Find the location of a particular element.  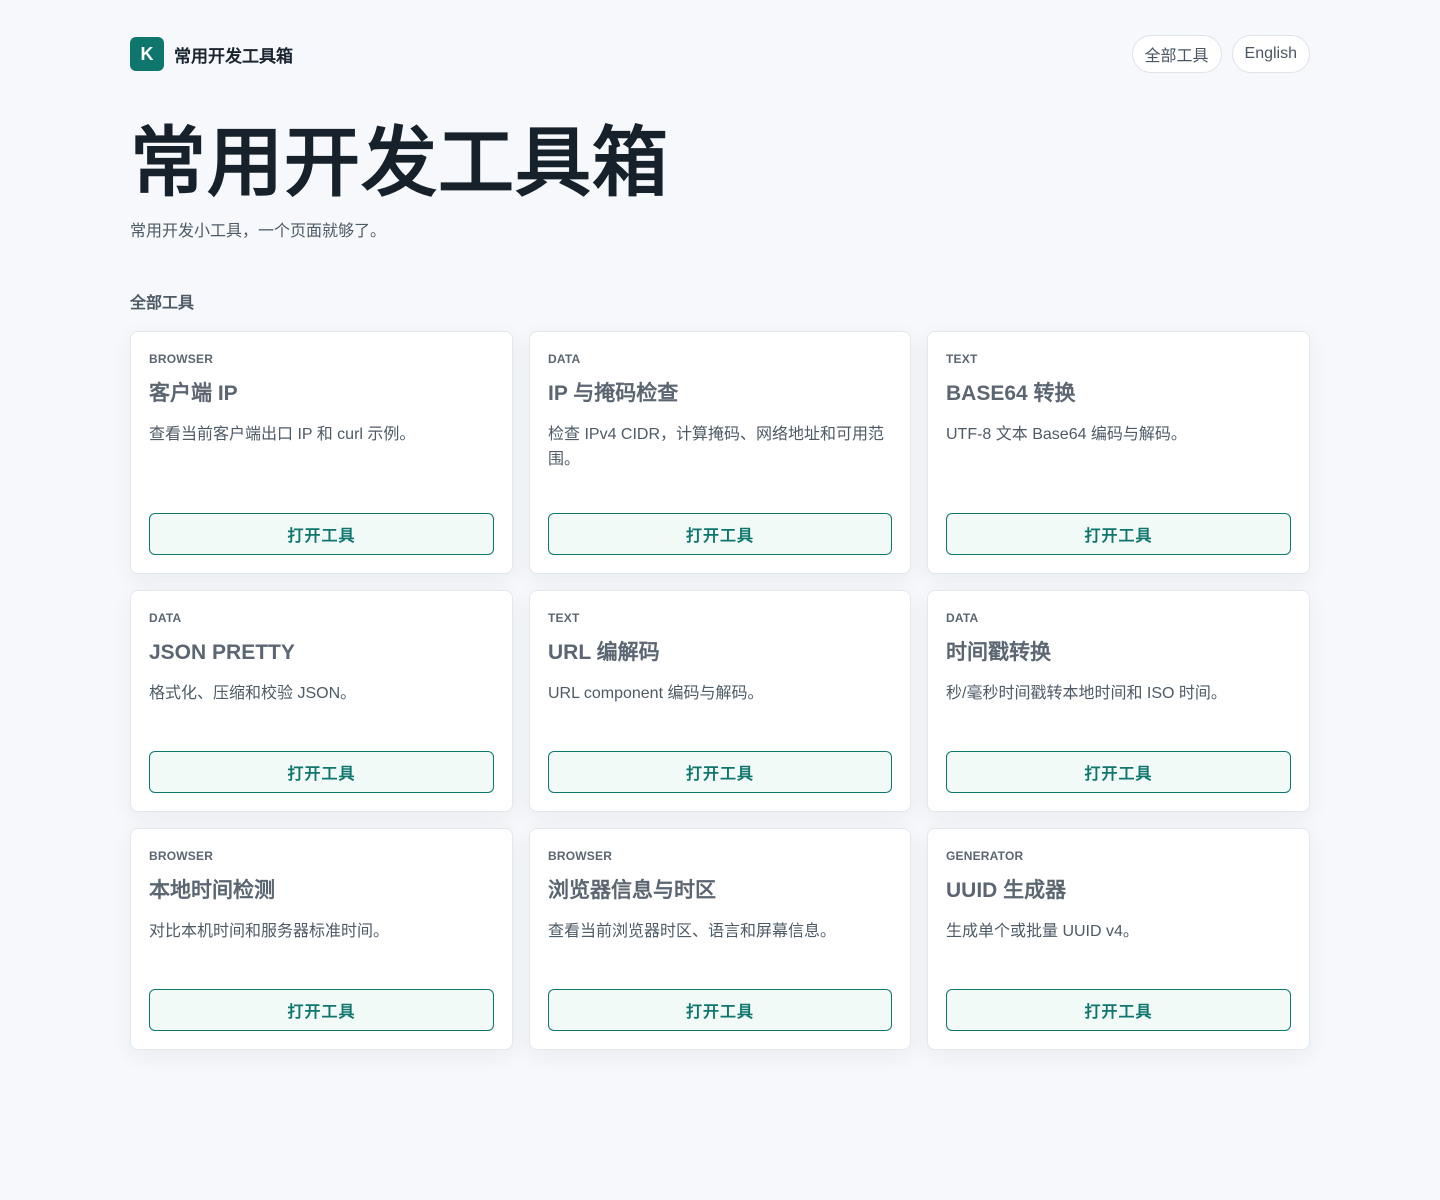

language-switch-button: English is located at coordinates (1270, 54).